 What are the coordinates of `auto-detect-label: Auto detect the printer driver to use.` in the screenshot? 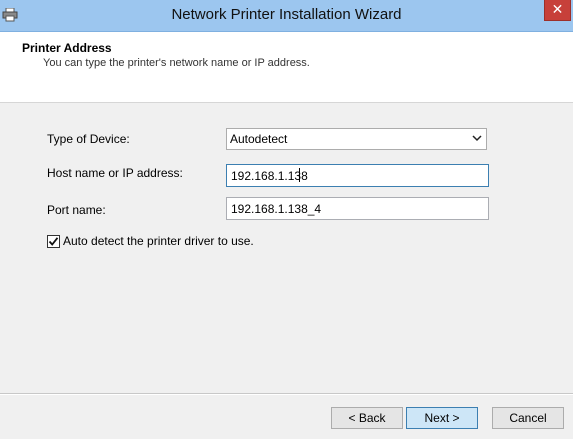 It's located at (158, 241).